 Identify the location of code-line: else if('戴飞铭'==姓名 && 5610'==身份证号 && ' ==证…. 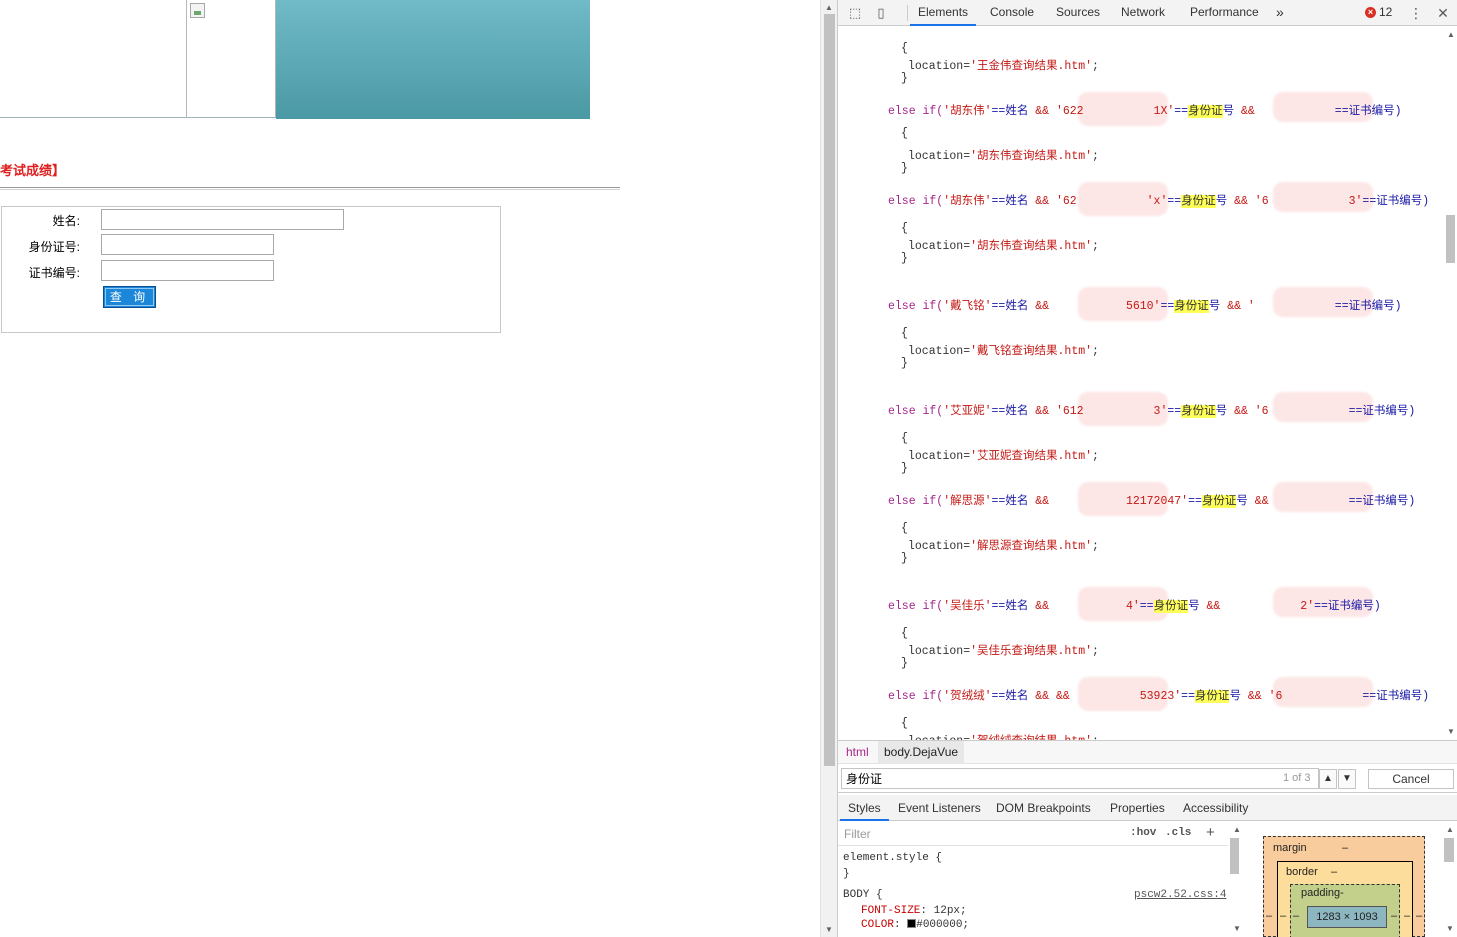
(1145, 305).